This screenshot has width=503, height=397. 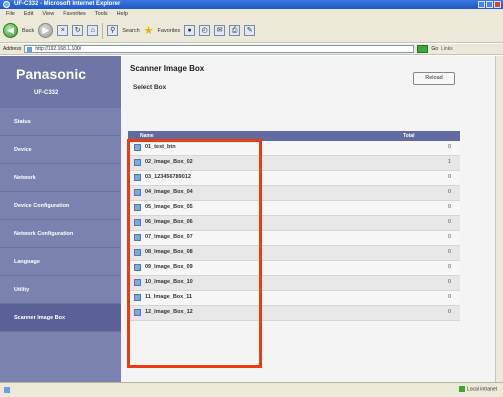 What do you see at coordinates (409, 136) in the screenshot?
I see `column-header-total: Total` at bounding box center [409, 136].